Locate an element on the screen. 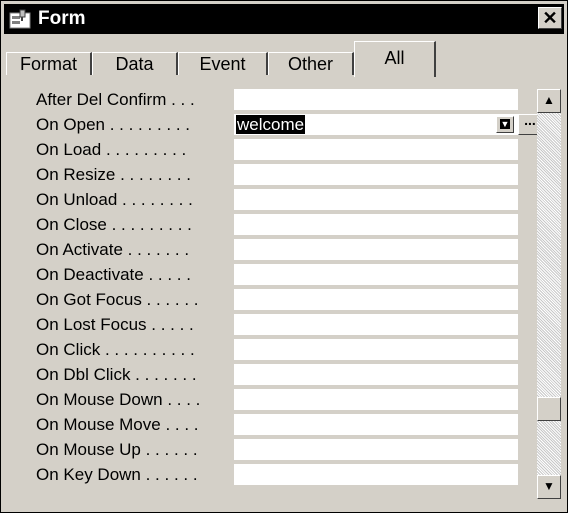 Image resolution: width=570 pixels, height=515 pixels. property-row-on-lost-focus: On Lost Focus . . . . . is located at coordinates (271, 325).